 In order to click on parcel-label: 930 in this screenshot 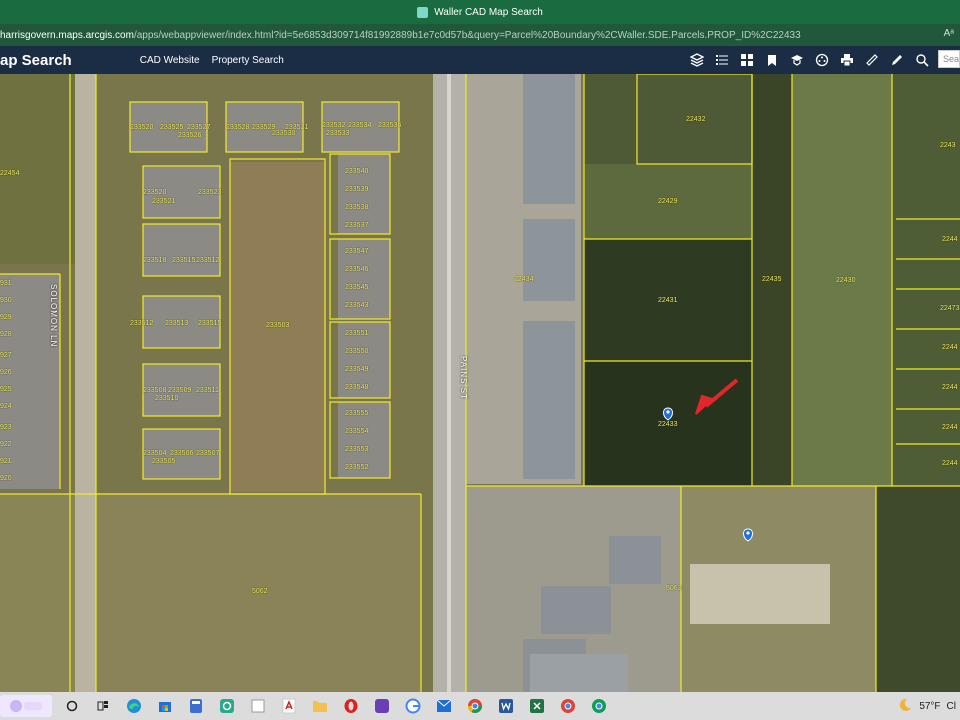, I will do `click(6, 300)`.